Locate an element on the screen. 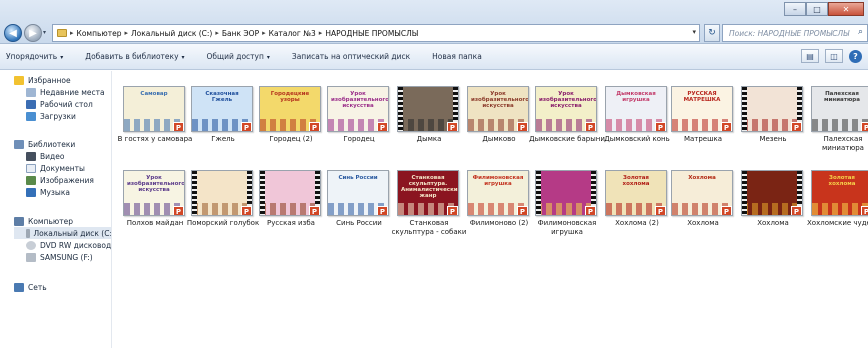  search-input: Поиск: НАРОДНЫЕ ПРОМЫСЛЫ ⌕ is located at coordinates (795, 33).